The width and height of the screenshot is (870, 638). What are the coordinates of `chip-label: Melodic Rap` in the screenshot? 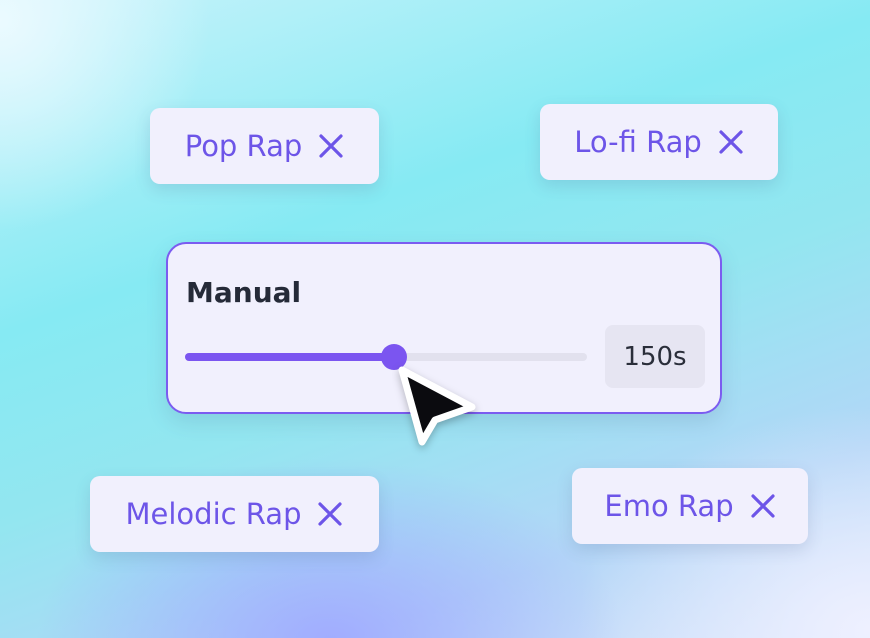 It's located at (213, 514).